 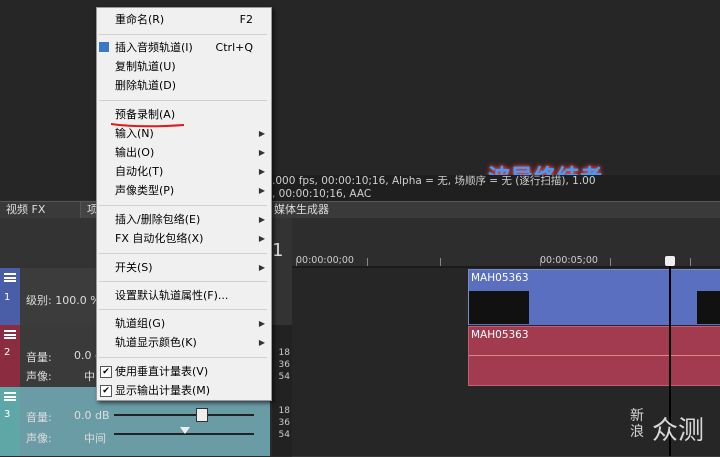 I want to click on video-clip: MAH05363, so click(x=594, y=297).